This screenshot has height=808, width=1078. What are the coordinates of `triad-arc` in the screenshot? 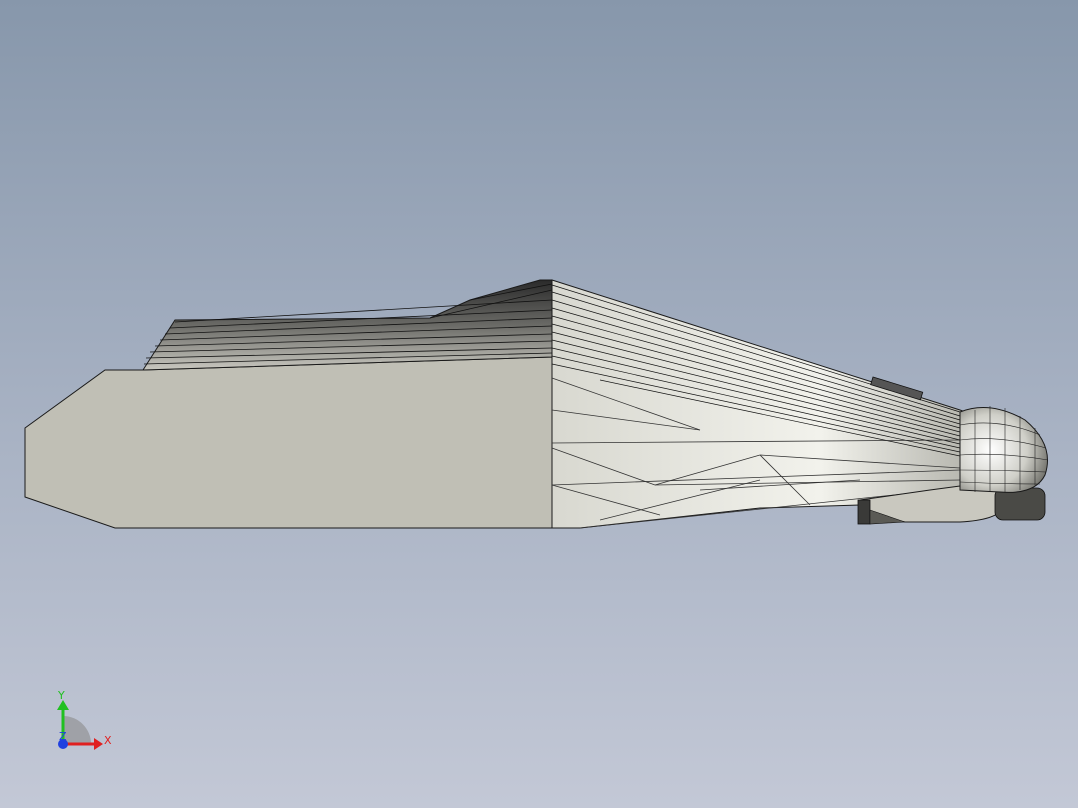 It's located at (77, 730).